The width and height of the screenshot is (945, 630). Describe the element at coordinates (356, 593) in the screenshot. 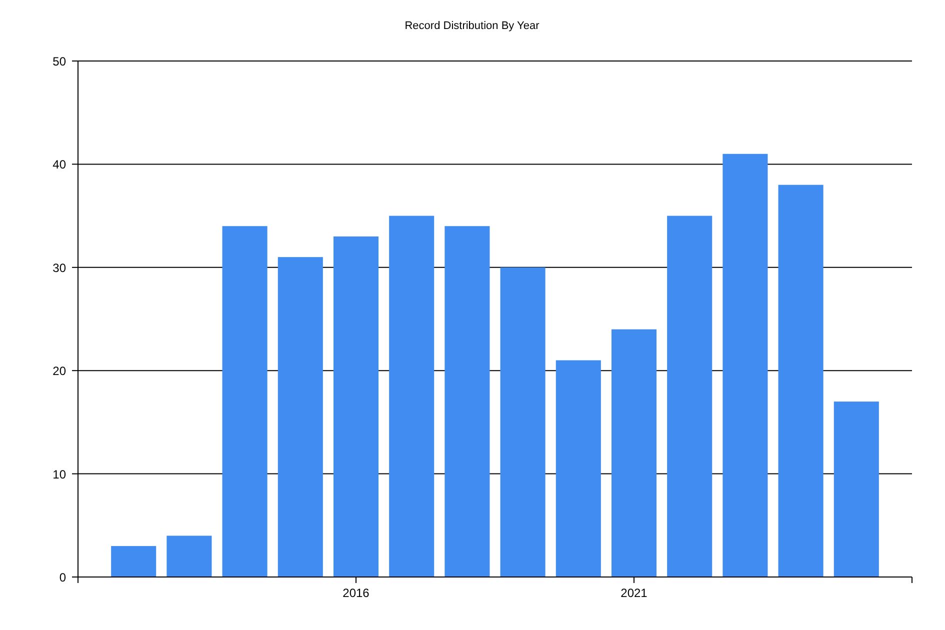

I see `axis-tick-label: 2016` at that location.